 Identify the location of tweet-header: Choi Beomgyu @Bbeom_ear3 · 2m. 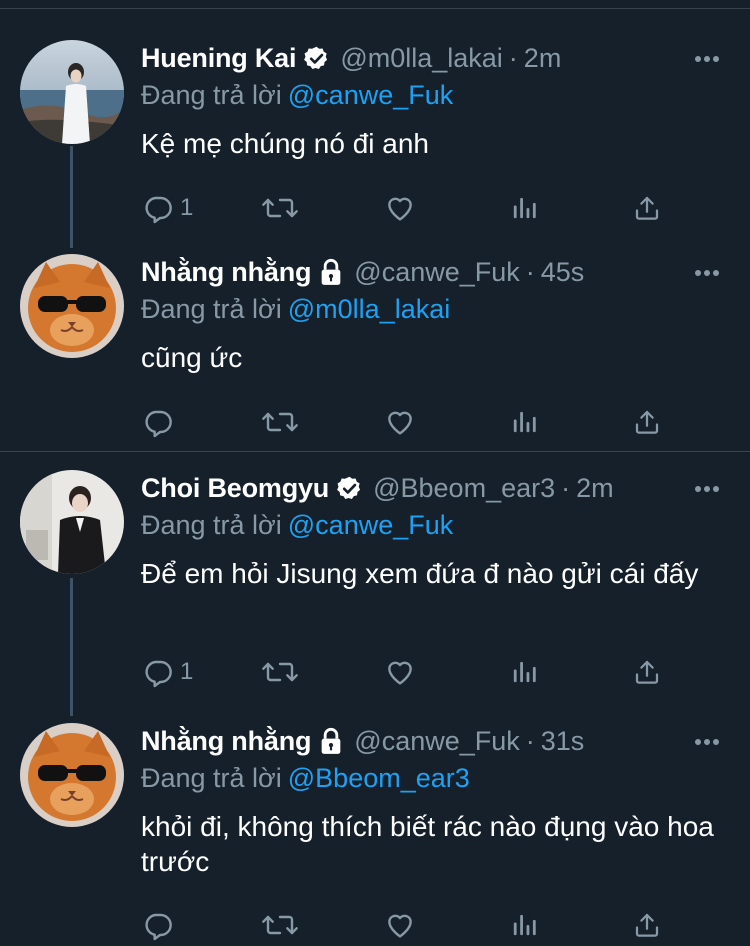
(377, 488).